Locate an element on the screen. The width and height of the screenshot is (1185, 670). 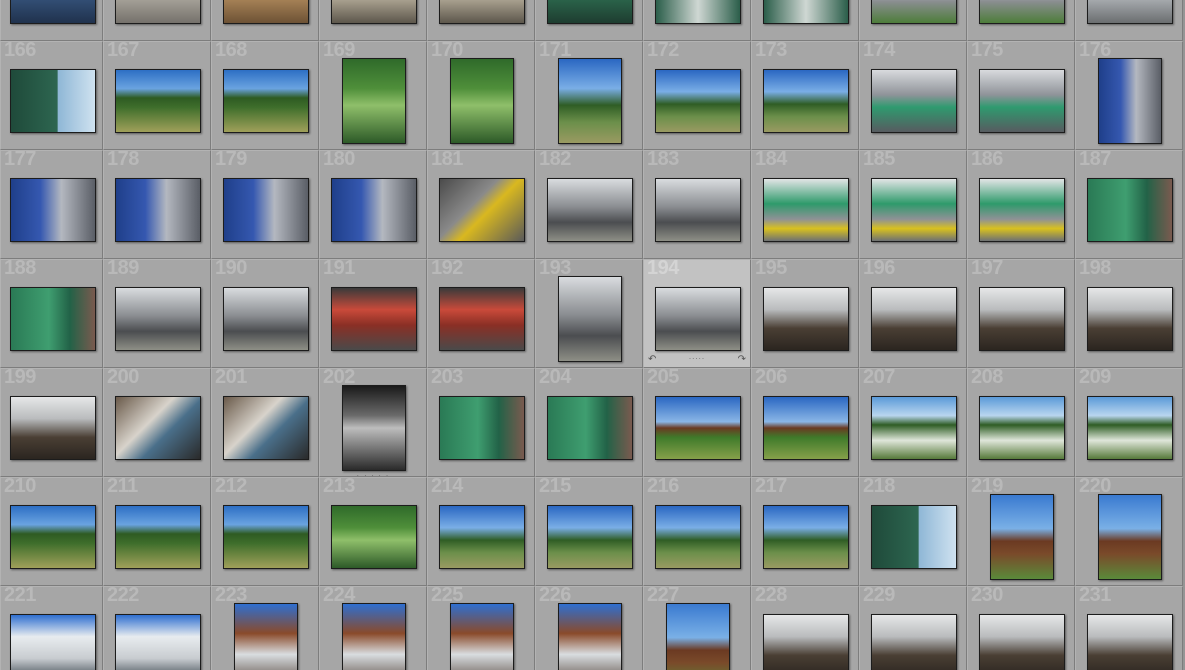
thumbnail-cell: 165 is located at coordinates (1129, 20).